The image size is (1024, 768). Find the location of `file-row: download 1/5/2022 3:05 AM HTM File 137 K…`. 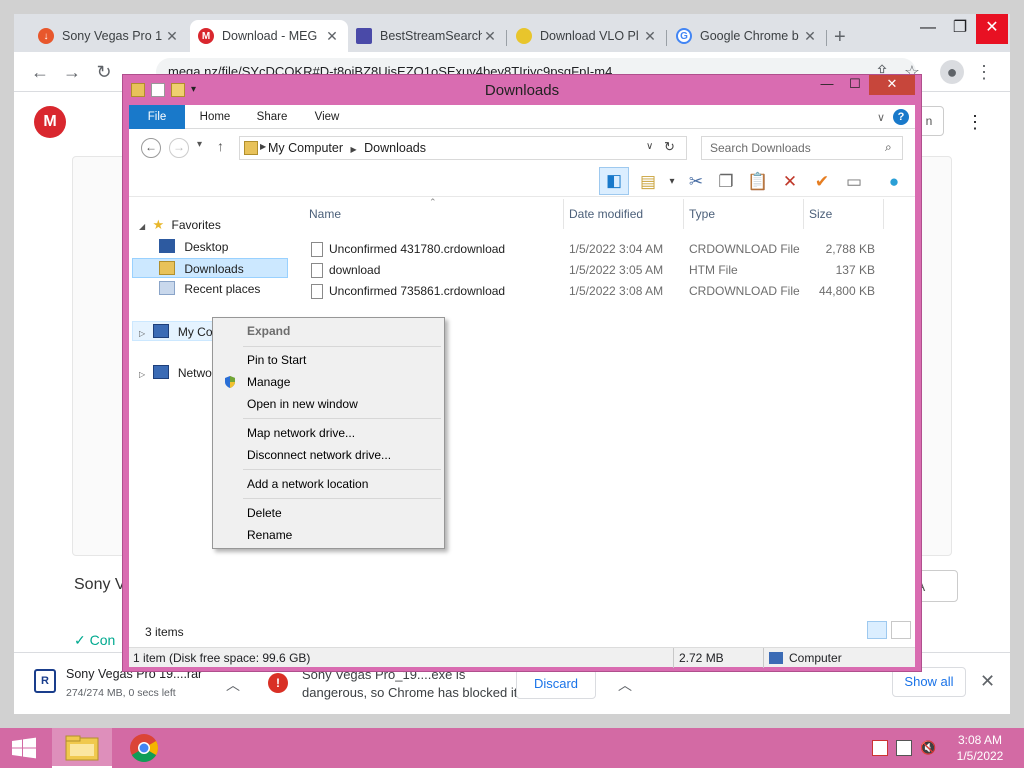

file-row: download 1/5/2022 3:05 AM HTM File 137 K… is located at coordinates (602, 270).